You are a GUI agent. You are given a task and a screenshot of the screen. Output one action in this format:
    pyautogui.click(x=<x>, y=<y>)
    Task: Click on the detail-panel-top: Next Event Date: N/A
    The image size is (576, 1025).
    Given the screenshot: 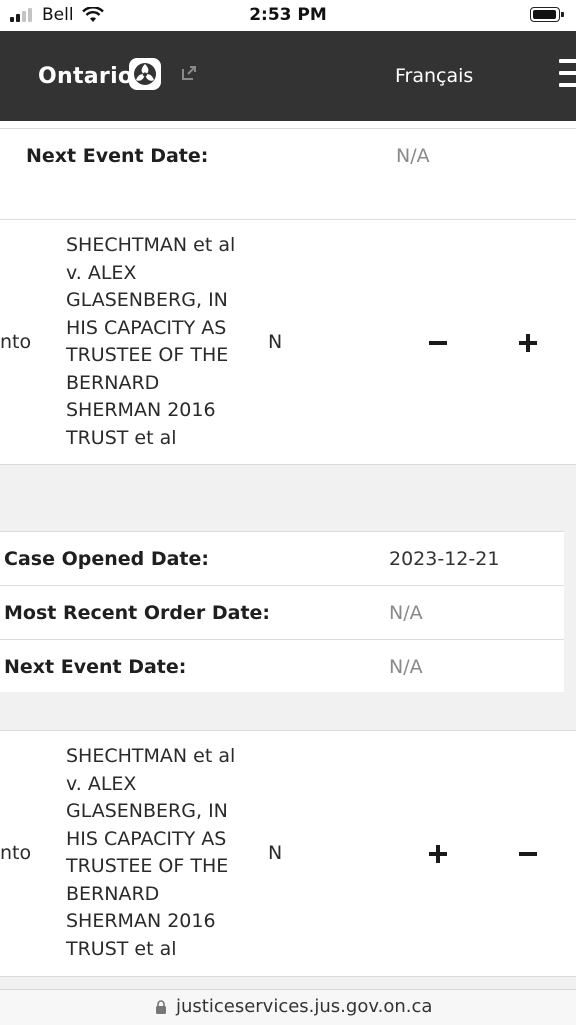 What is the action you would take?
    pyautogui.click(x=288, y=170)
    